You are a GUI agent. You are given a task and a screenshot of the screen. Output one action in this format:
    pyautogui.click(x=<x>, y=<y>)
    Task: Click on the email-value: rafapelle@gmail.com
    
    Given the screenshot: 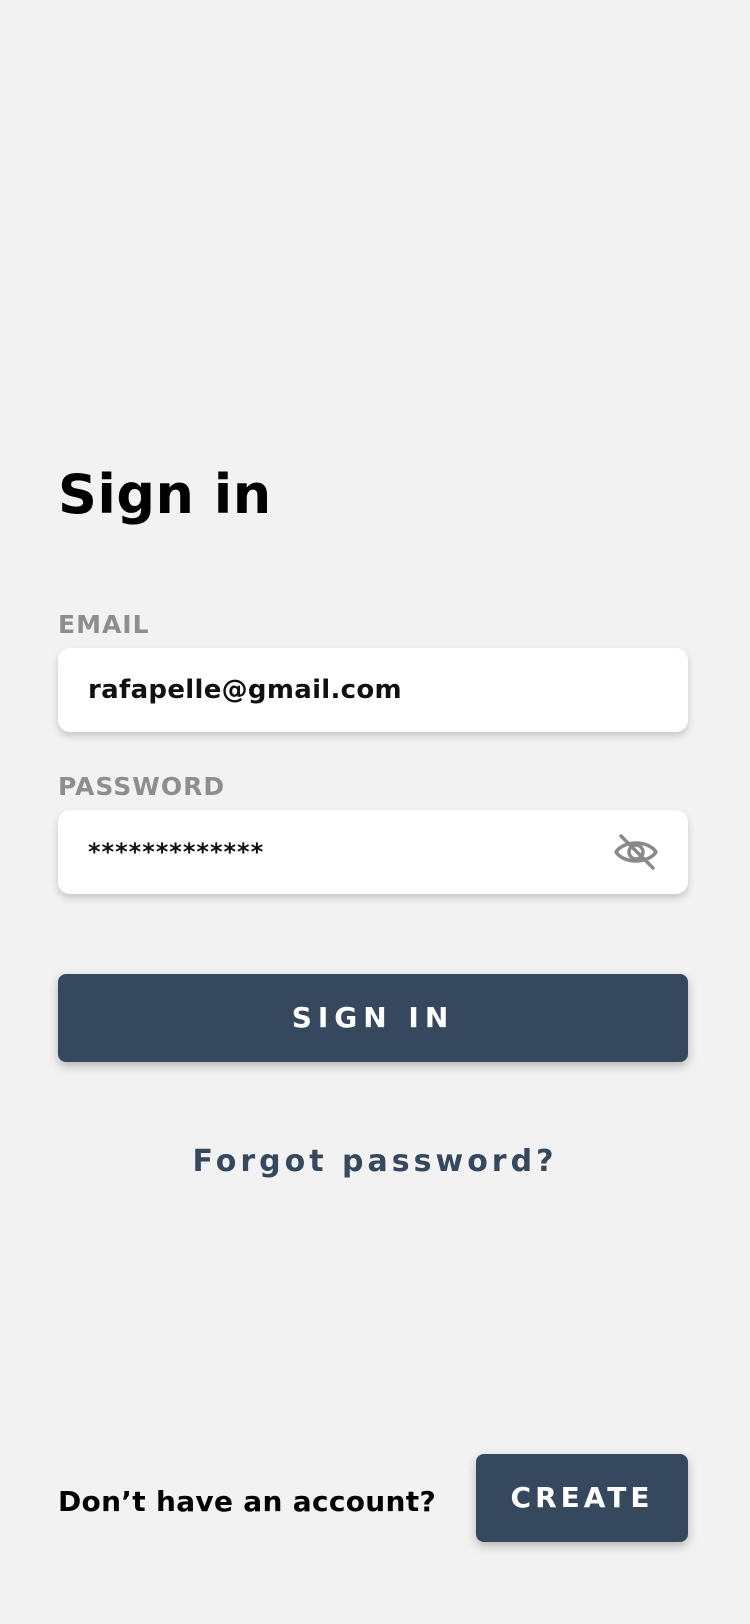 What is the action you would take?
    pyautogui.click(x=245, y=690)
    